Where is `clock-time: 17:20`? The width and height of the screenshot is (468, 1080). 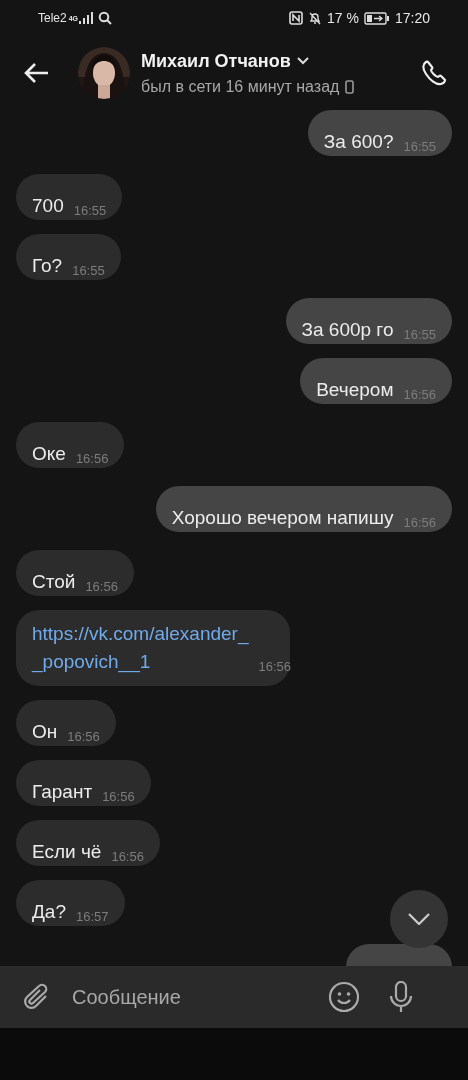 clock-time: 17:20 is located at coordinates (412, 18).